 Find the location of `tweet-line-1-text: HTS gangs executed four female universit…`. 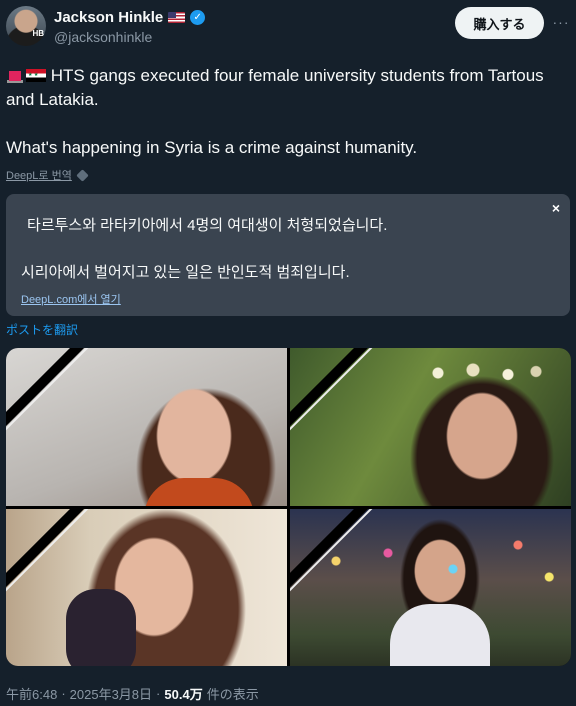

tweet-line-1-text: HTS gangs executed four female universit… is located at coordinates (275, 87).